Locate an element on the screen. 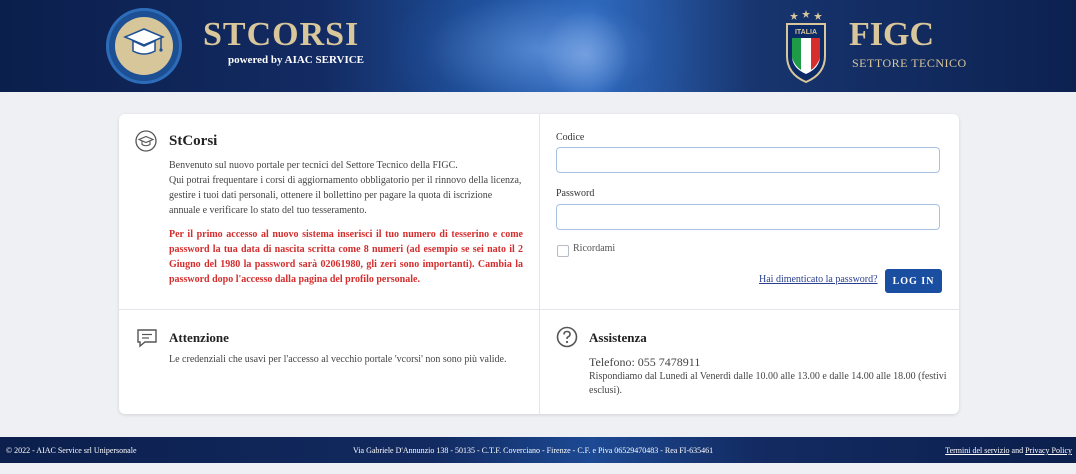  page-bottom is located at coordinates (538, 468).